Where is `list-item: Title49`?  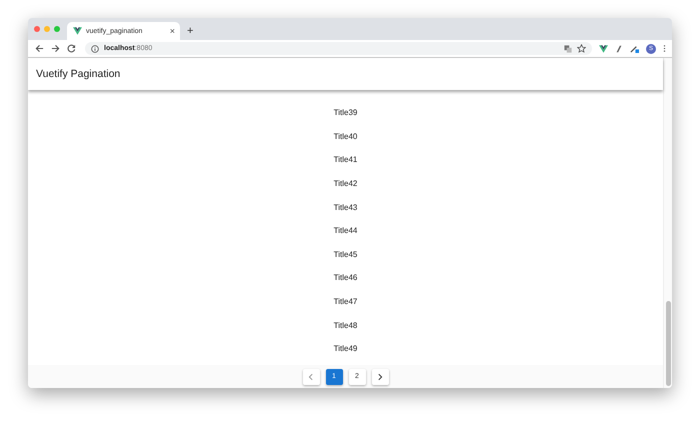
list-item: Title49 is located at coordinates (345, 349).